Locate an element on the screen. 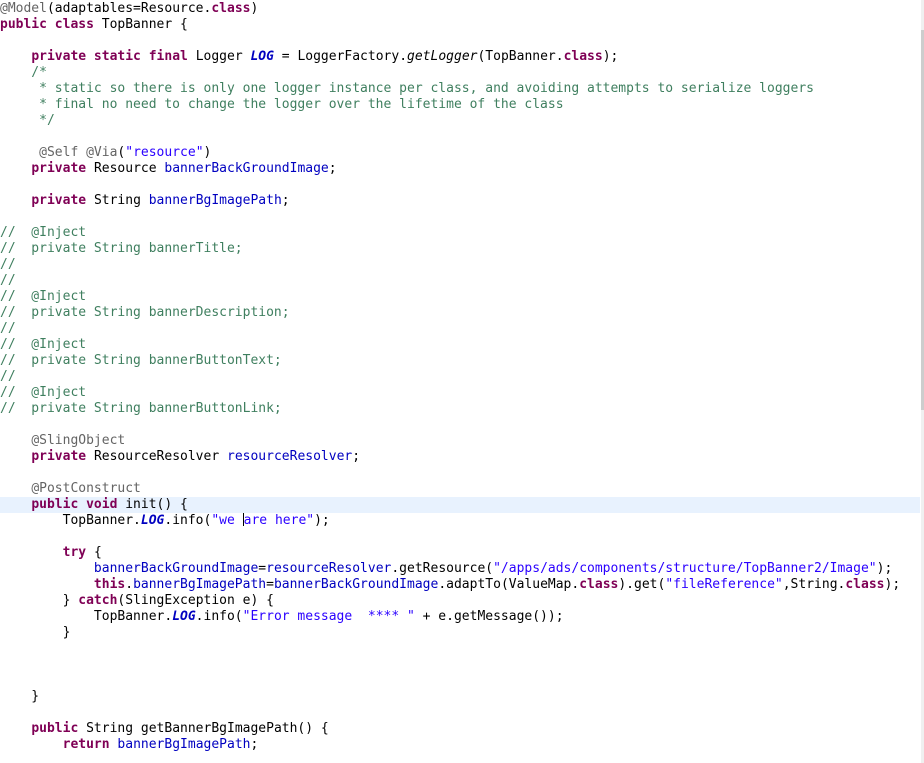 The width and height of the screenshot is (924, 763). code-line: public class TopBanner { is located at coordinates (460, 25).